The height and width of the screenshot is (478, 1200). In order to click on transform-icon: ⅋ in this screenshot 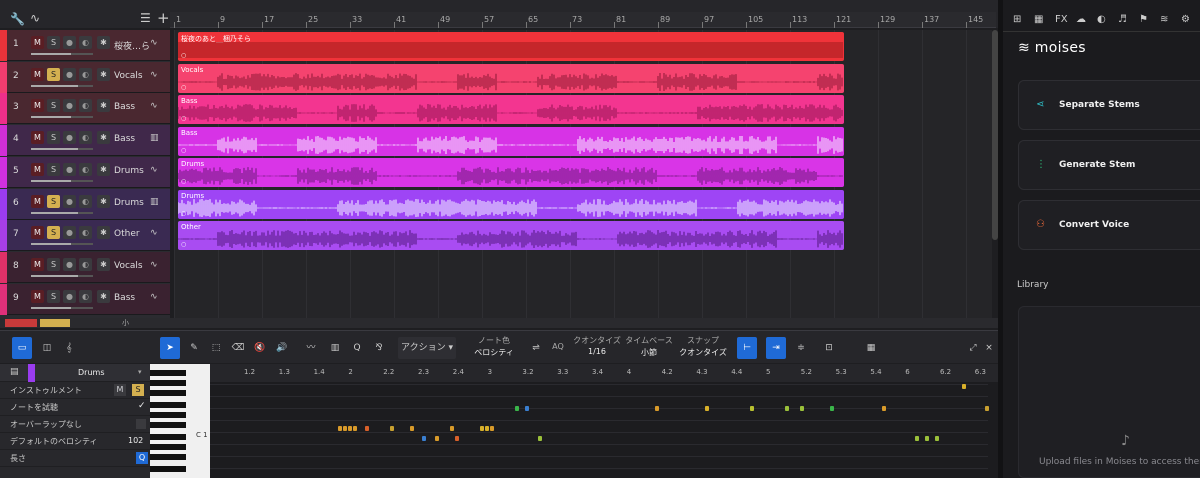, I will do `click(379, 348)`.